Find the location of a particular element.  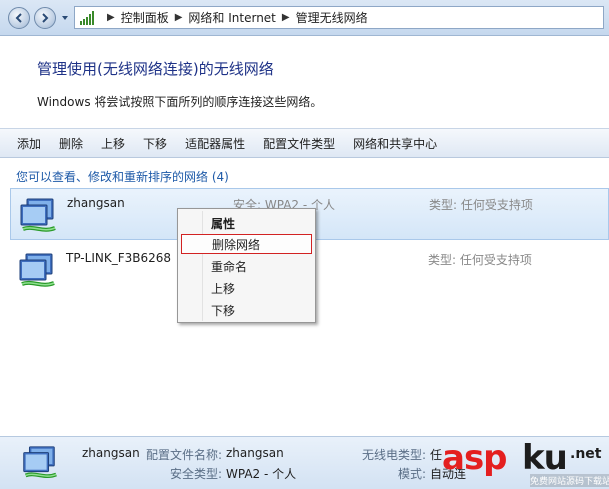

breadcrumb-manage-wireless: 管理无线网络 is located at coordinates (332, 17).